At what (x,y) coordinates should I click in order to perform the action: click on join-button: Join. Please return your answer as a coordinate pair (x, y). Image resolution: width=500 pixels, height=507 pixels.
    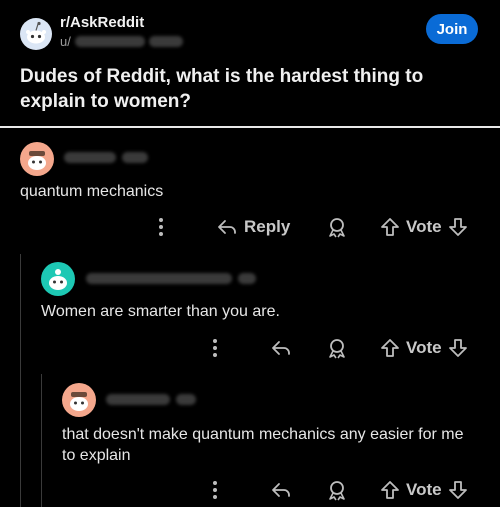
    Looking at the image, I should click on (452, 29).